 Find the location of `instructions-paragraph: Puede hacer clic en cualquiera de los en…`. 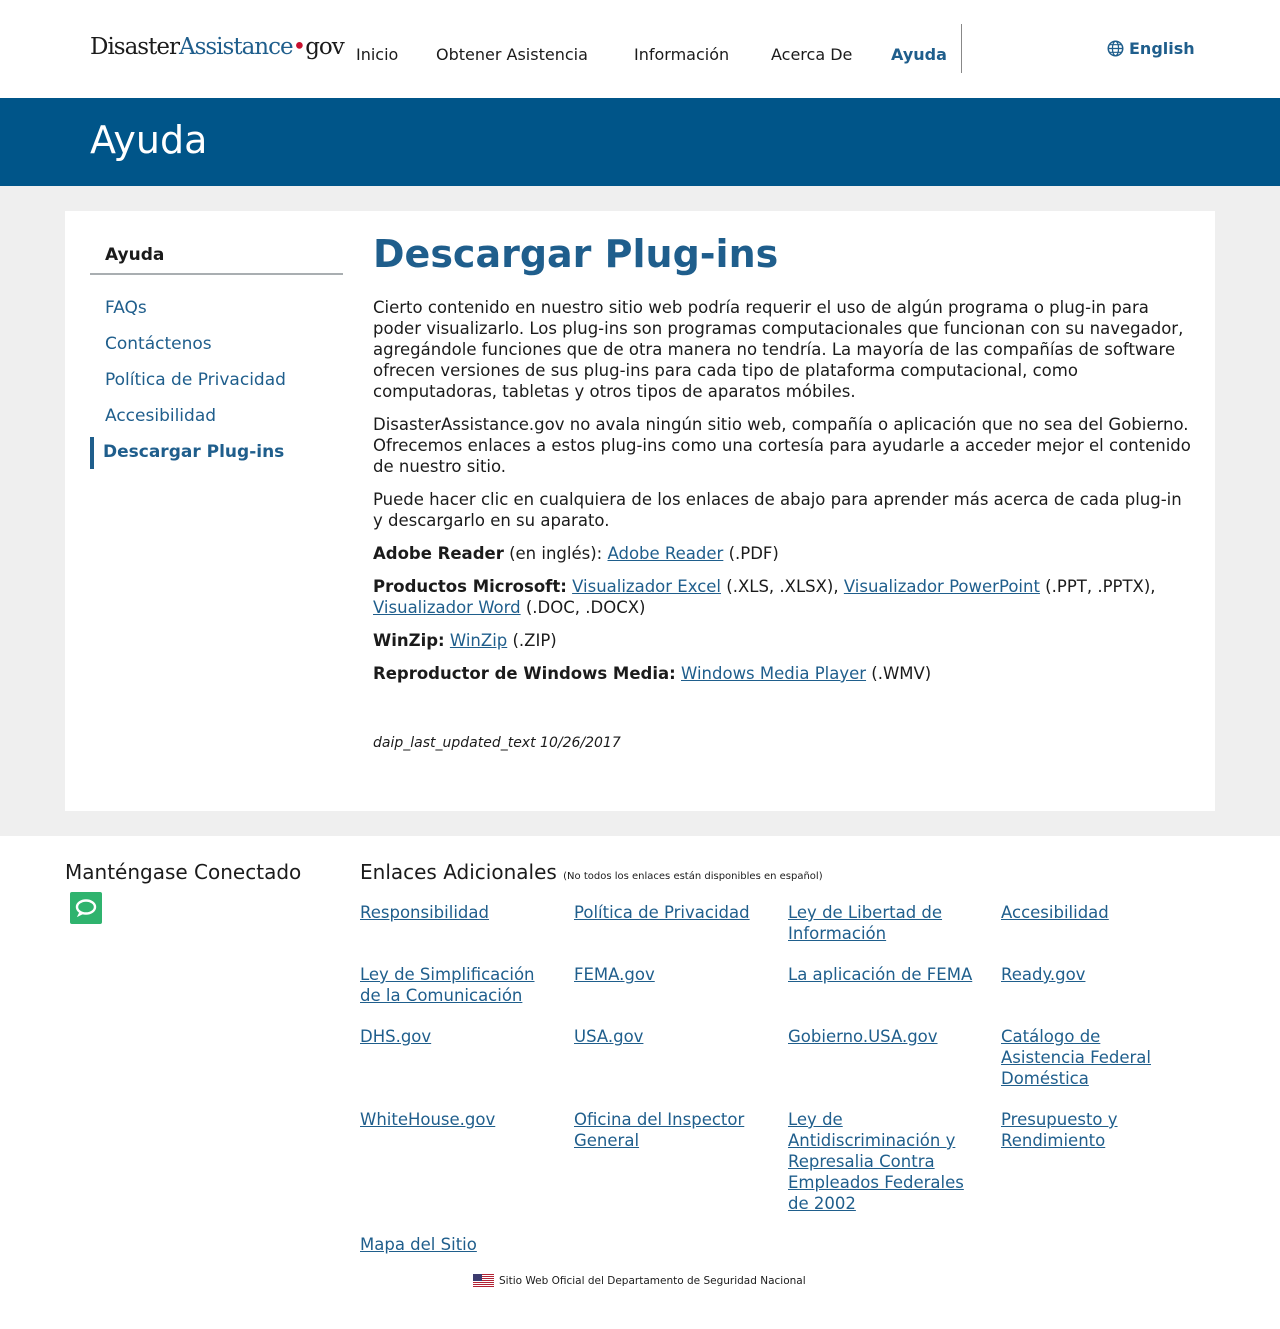

instructions-paragraph: Puede hacer clic en cualquiera de los en… is located at coordinates (777, 510).